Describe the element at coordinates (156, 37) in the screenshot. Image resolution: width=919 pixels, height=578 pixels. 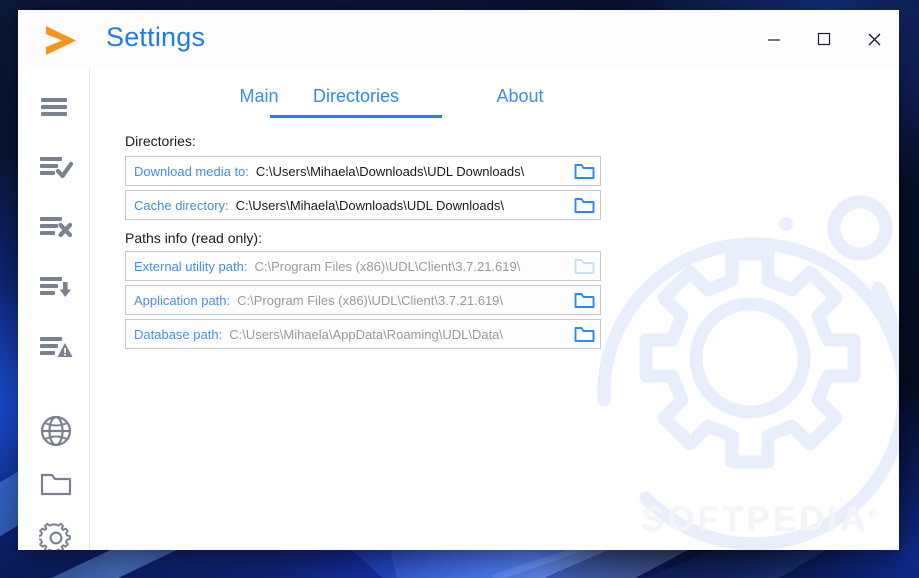
I see `window-title: Settings` at that location.